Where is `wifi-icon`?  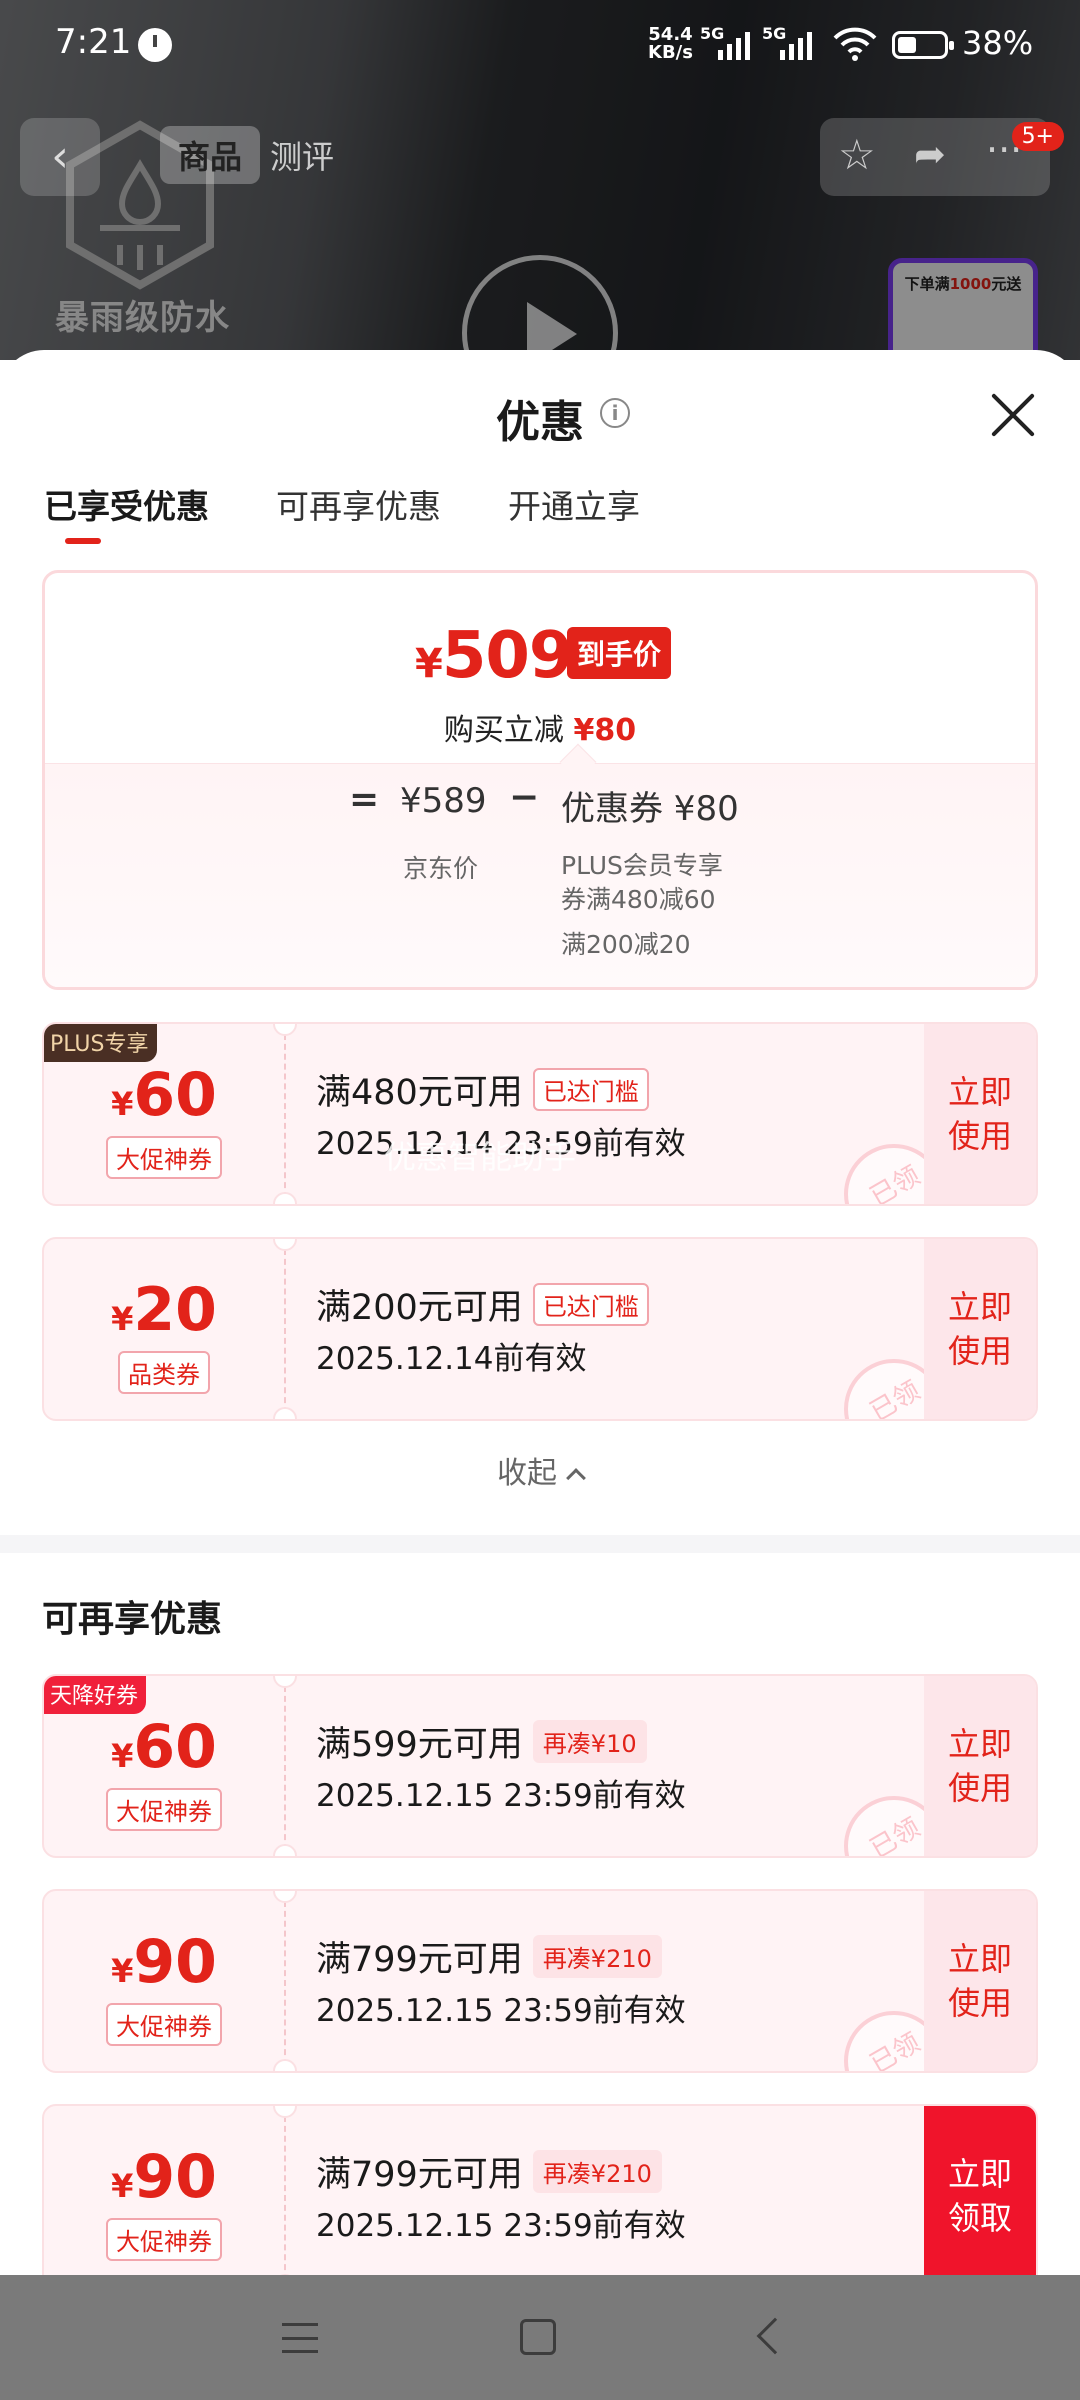 wifi-icon is located at coordinates (855, 44).